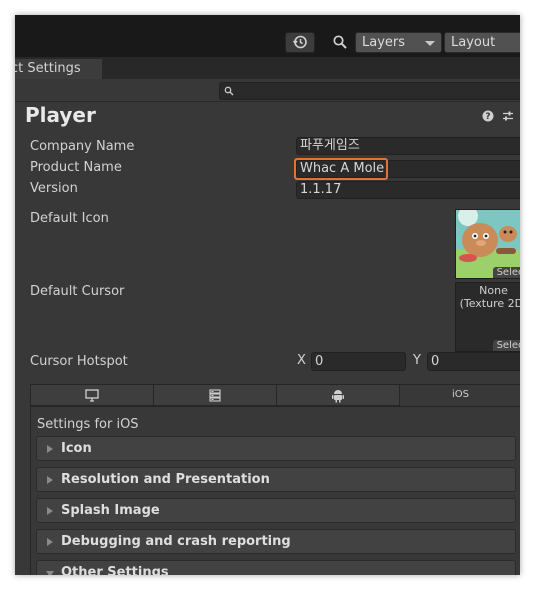  What do you see at coordinates (408, 146) in the screenshot?
I see `company-name-field: 파푸게임즈` at bounding box center [408, 146].